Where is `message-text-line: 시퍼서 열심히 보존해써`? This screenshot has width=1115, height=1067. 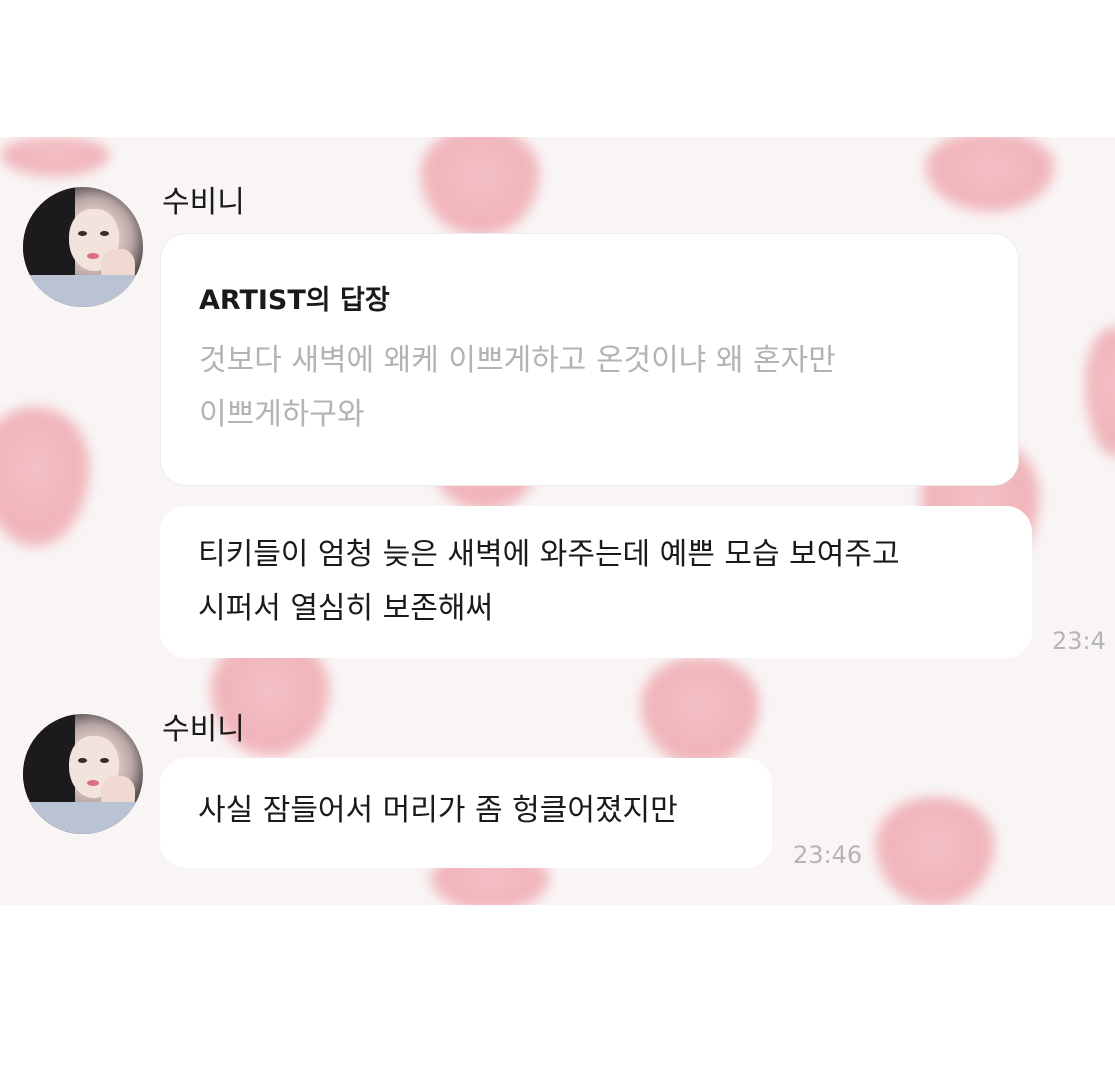
message-text-line: 시퍼서 열심히 보존해써 is located at coordinates (346, 608).